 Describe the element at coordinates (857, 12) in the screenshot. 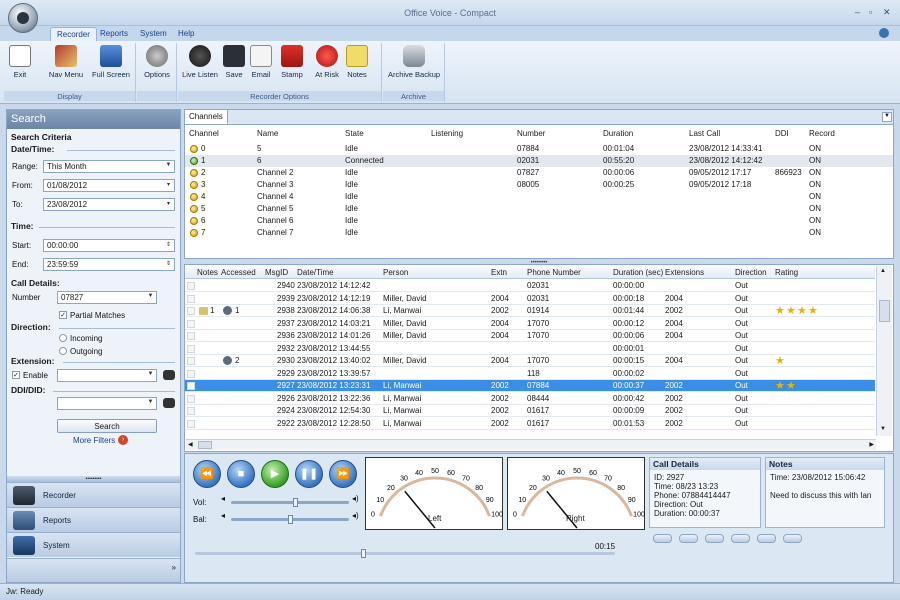

I see `minimize-button: –` at that location.